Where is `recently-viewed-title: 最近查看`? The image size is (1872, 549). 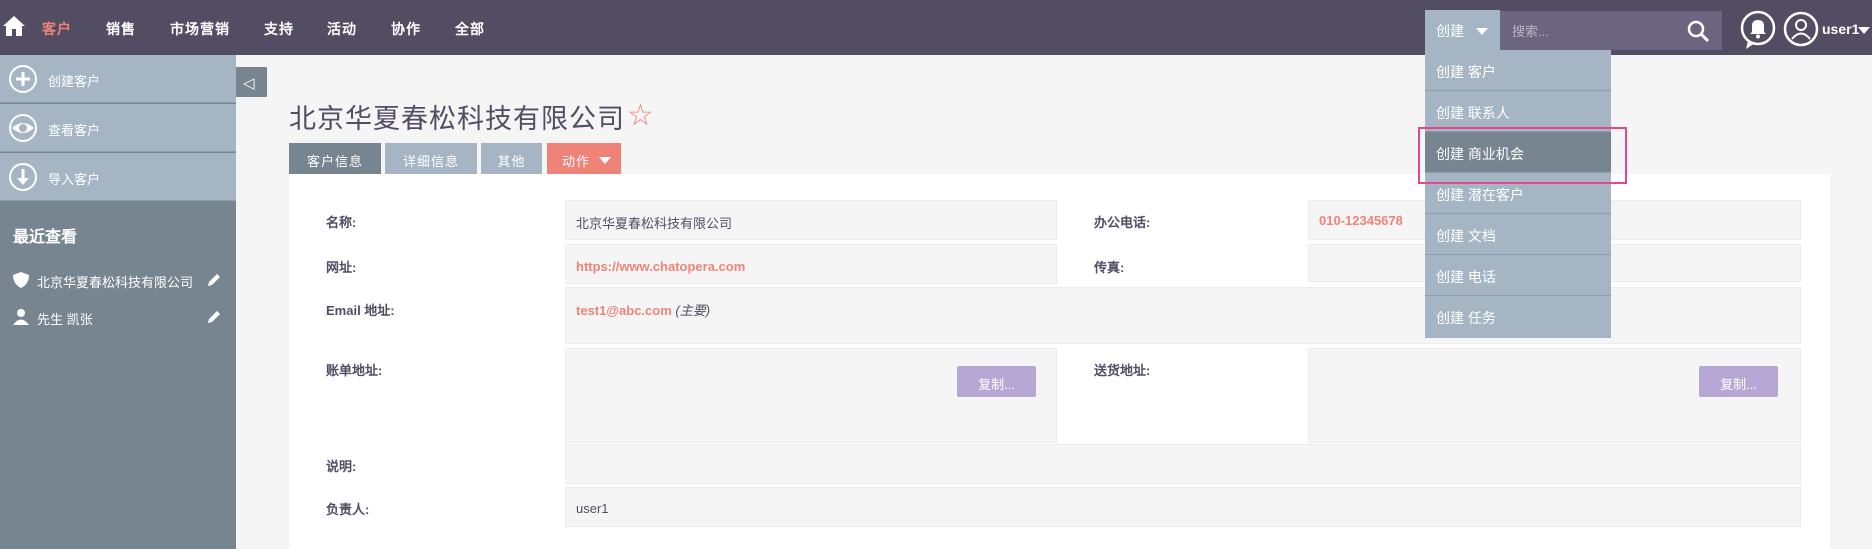 recently-viewed-title: 最近查看 is located at coordinates (45, 237).